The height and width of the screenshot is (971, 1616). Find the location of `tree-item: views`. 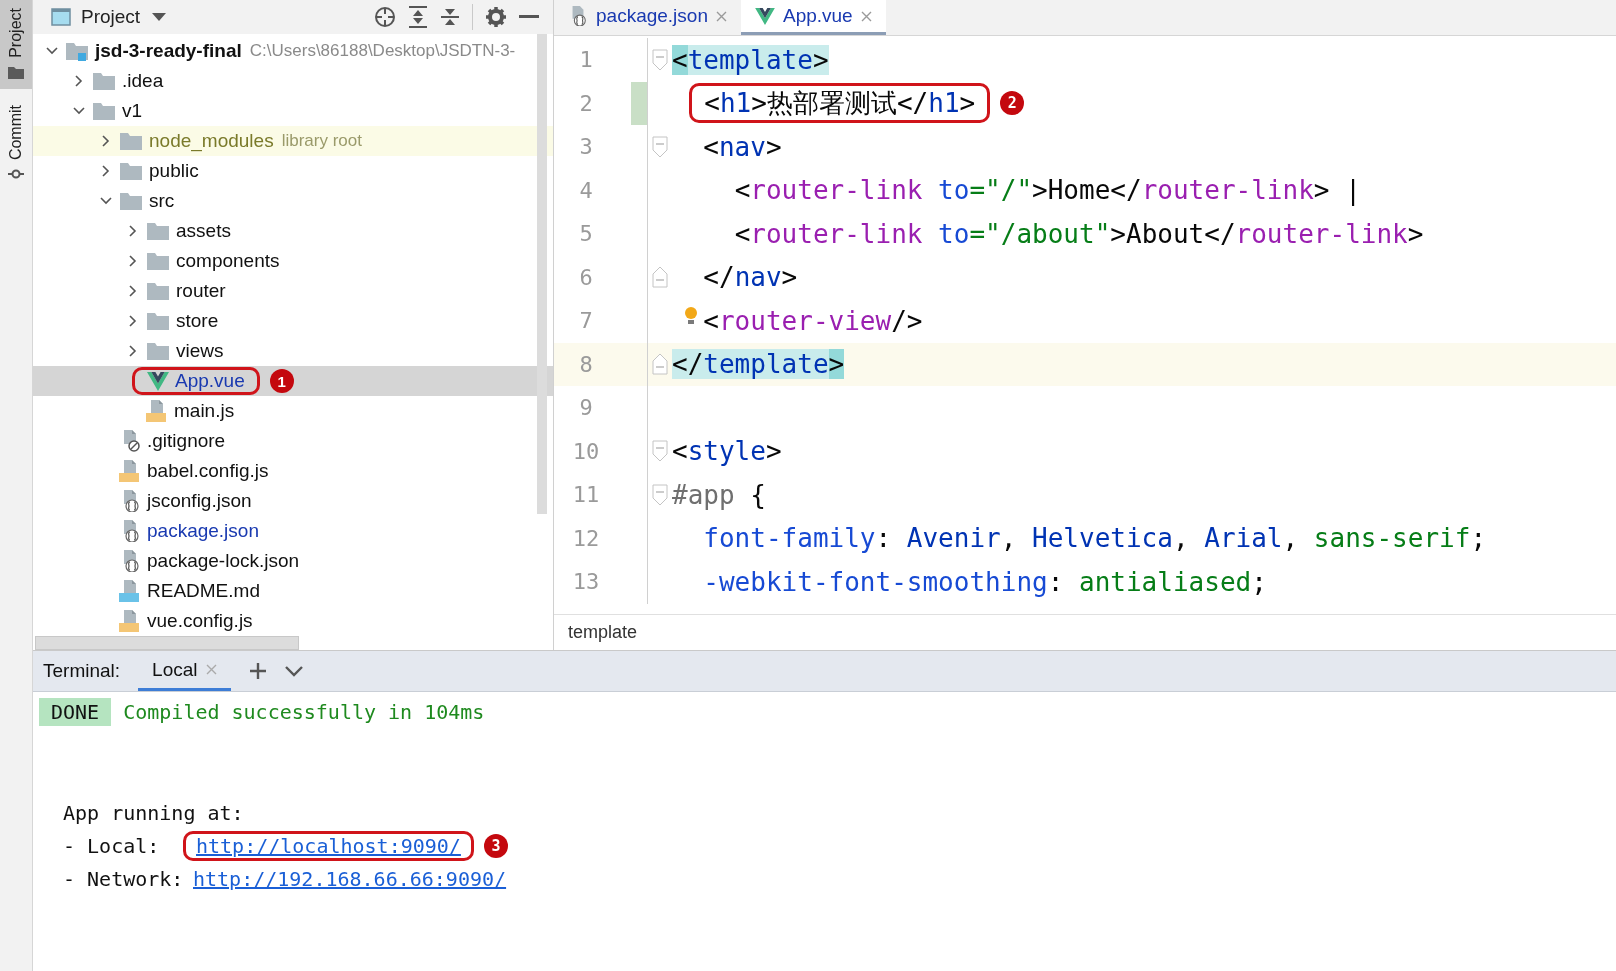

tree-item: views is located at coordinates (293, 351).